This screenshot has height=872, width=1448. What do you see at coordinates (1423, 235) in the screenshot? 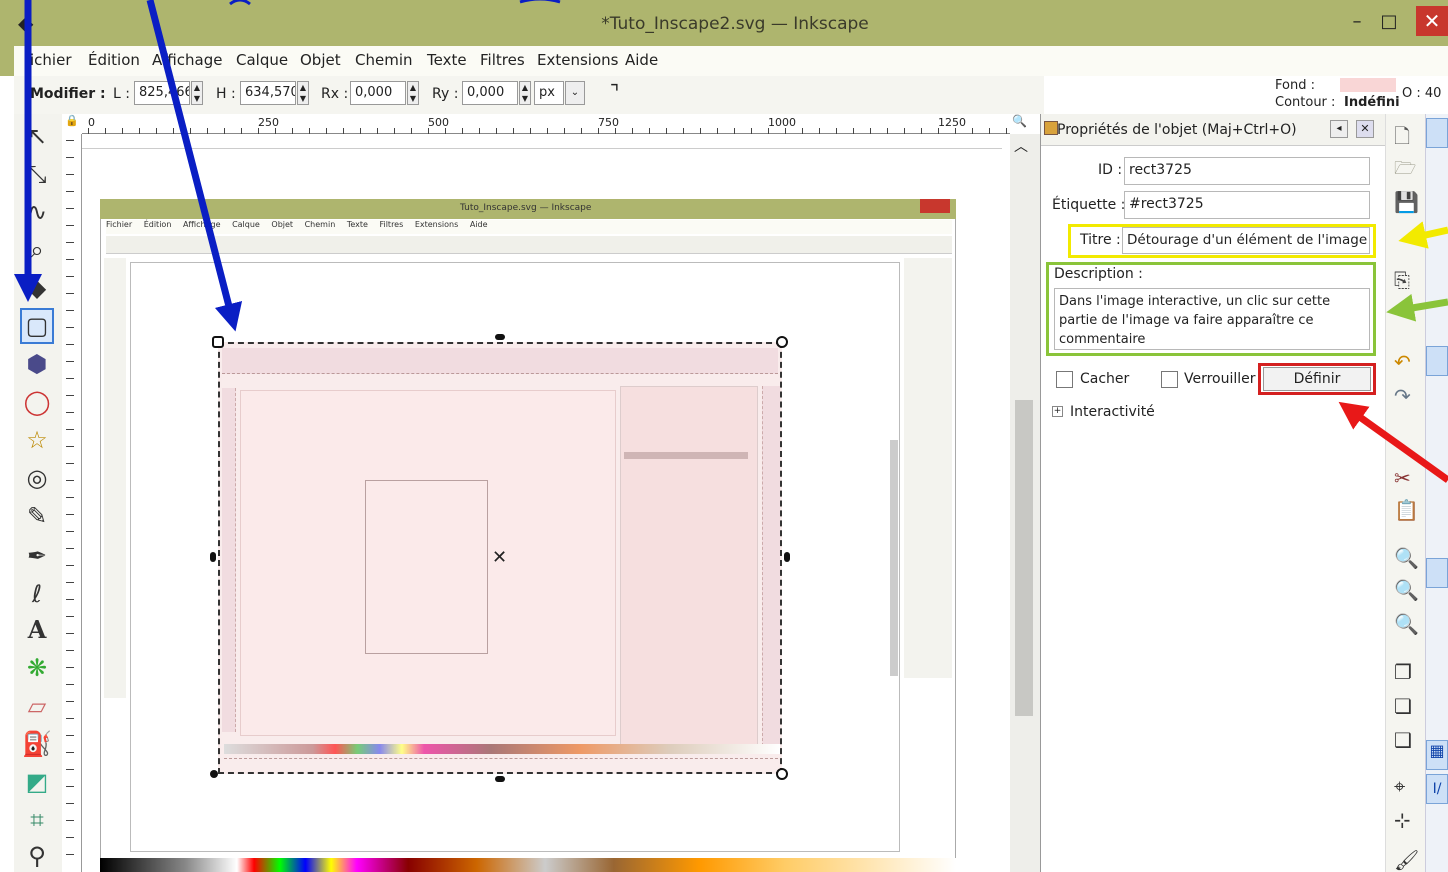
I see `yellow-arrow` at bounding box center [1423, 235].